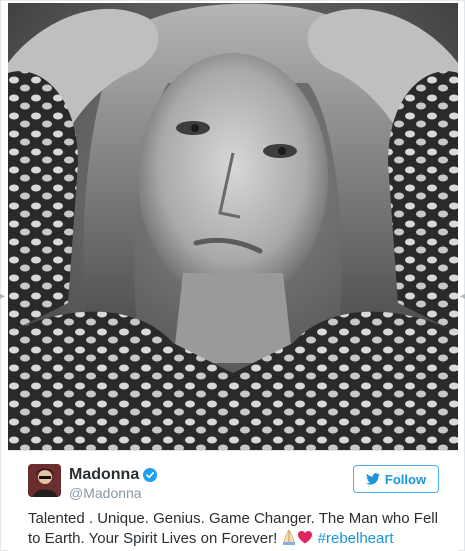 This screenshot has width=465, height=551. Describe the element at coordinates (356, 538) in the screenshot. I see `hashtag-link: #rebelheart` at that location.